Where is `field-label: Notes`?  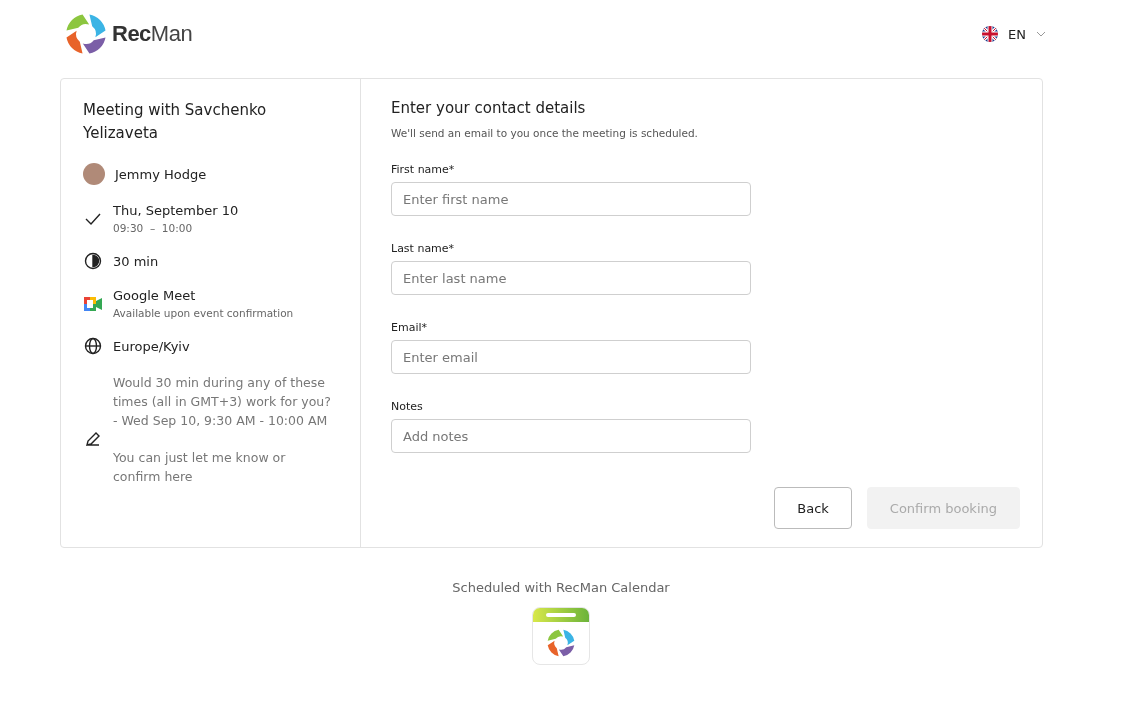
field-label: Notes is located at coordinates (407, 406).